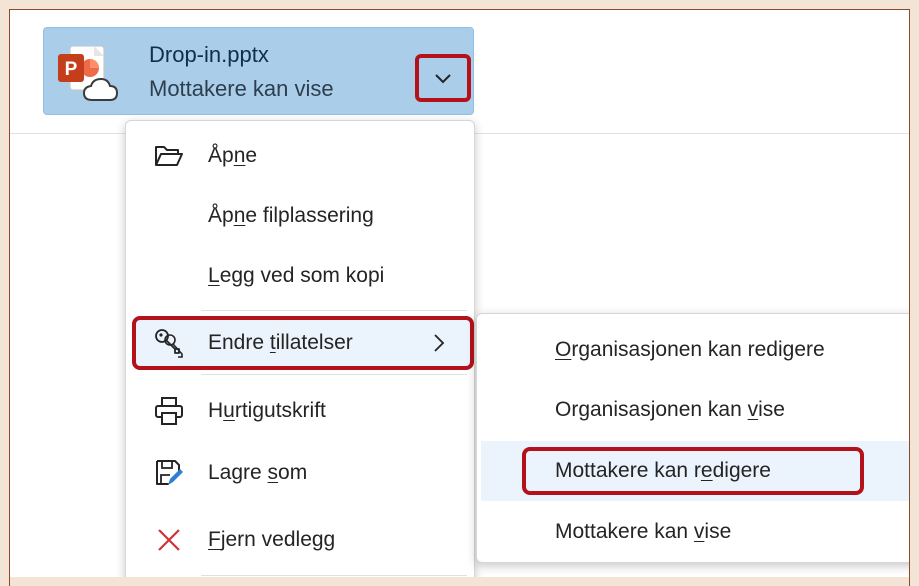  I want to click on attachment-file-name: Drop-in.pptx, so click(209, 54).